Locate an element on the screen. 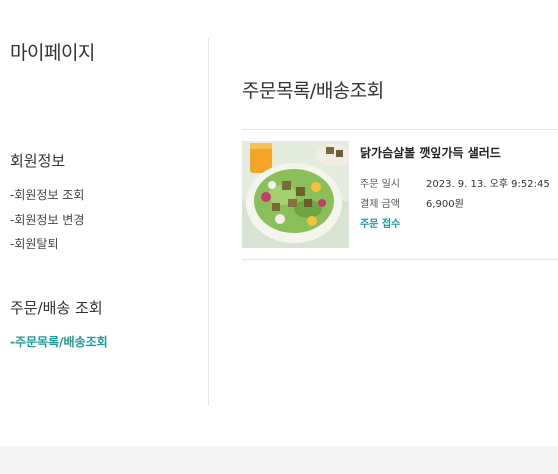  product-name: 닭가슴살볼 깻잎가득 샐러드 is located at coordinates (430, 152).